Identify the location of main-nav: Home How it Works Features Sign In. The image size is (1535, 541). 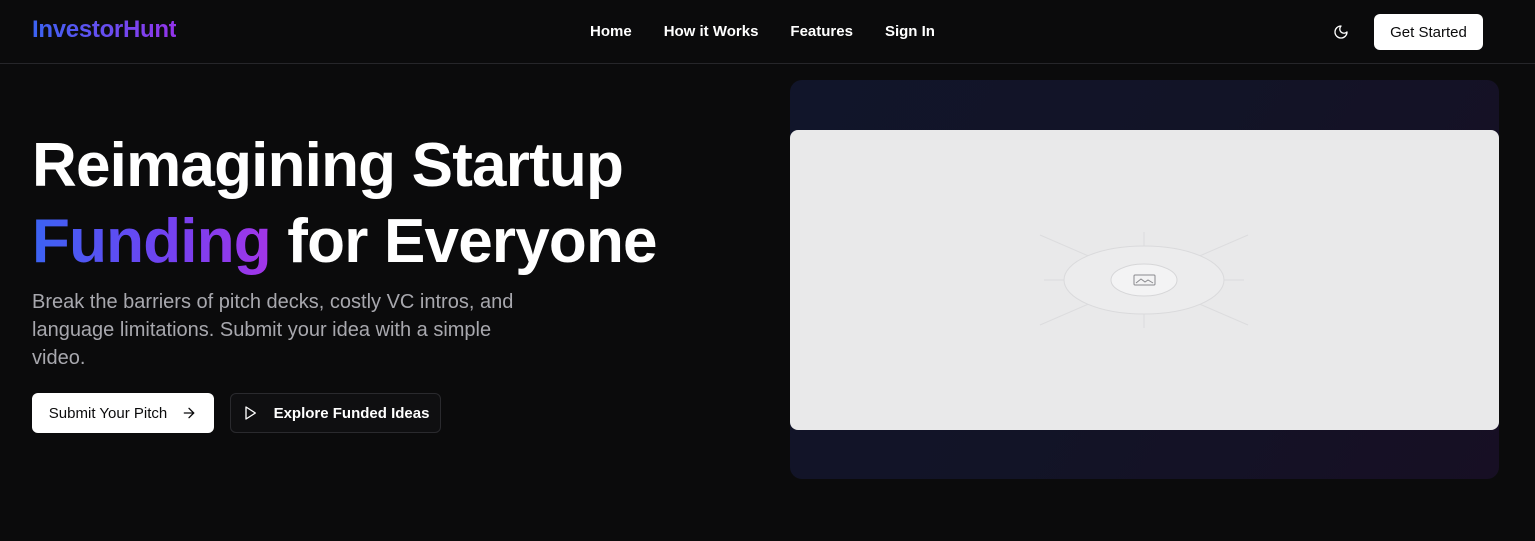
(762, 32).